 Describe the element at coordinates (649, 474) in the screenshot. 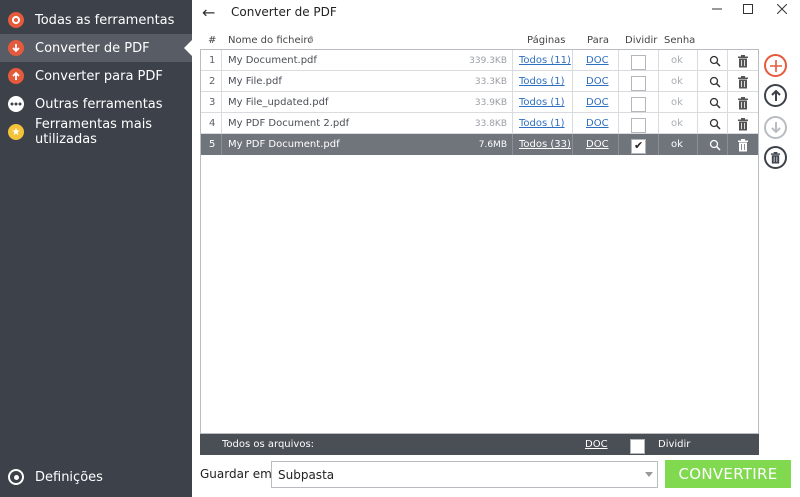

I see `chevron-down-icon` at that location.